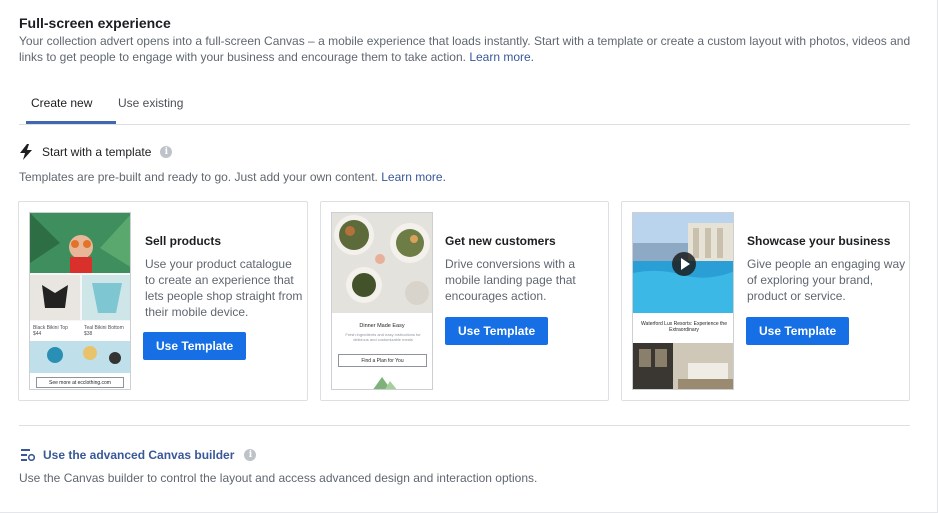  Describe the element at coordinates (95, 23) in the screenshot. I see `section-title: Full-screen experience` at that location.